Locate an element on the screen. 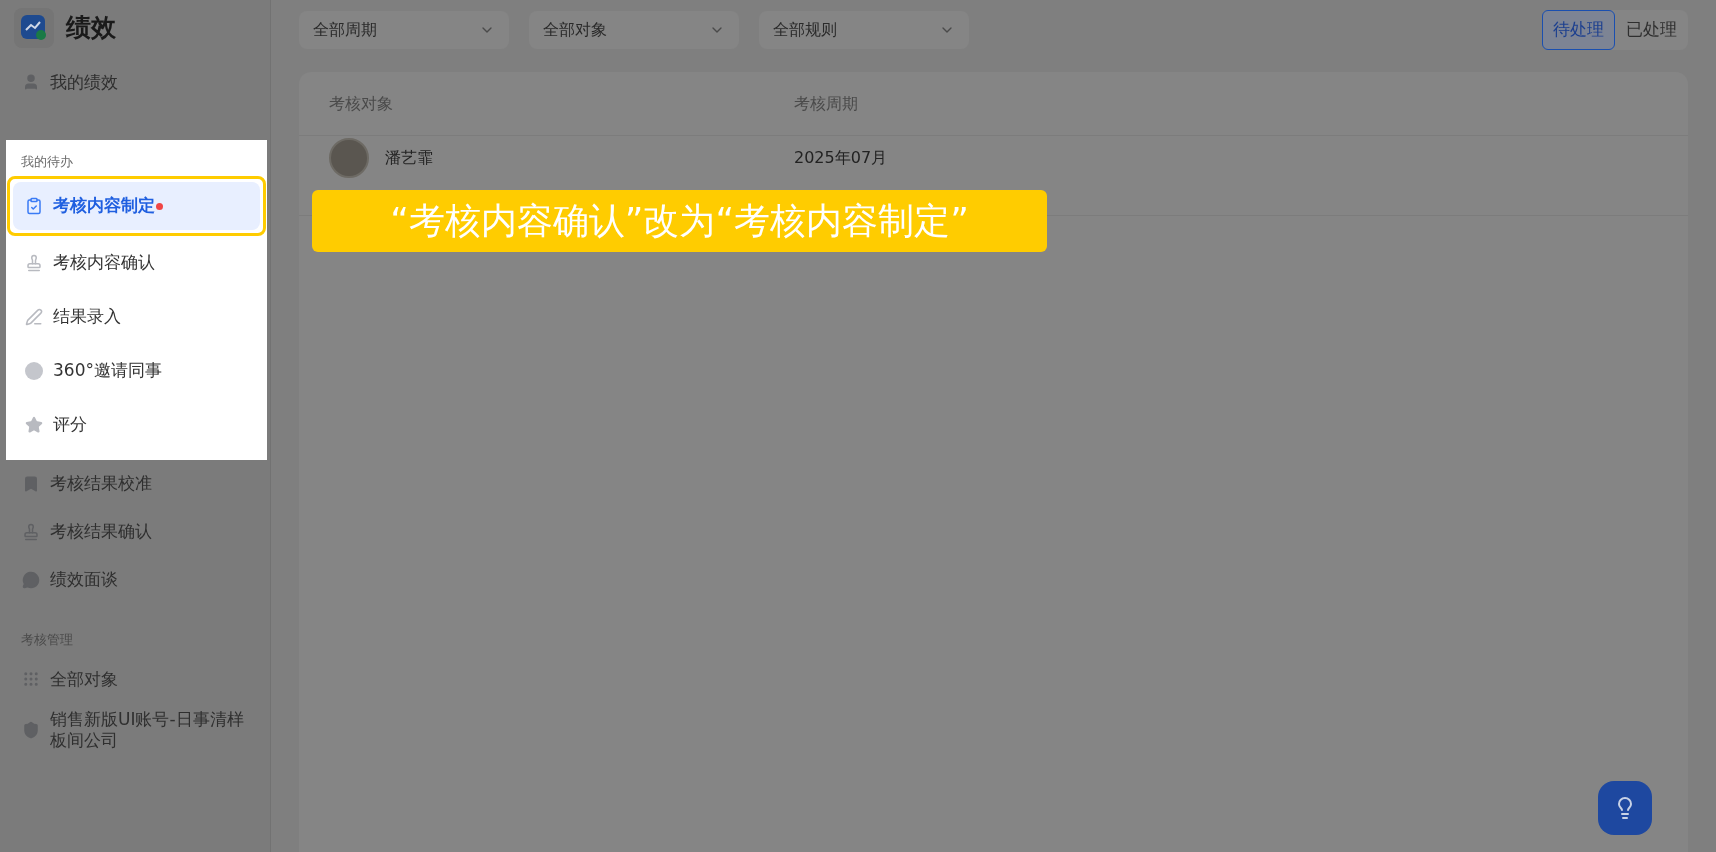 This screenshot has width=1716, height=852. sidebar-item: 考核结果校准 is located at coordinates (135, 483).